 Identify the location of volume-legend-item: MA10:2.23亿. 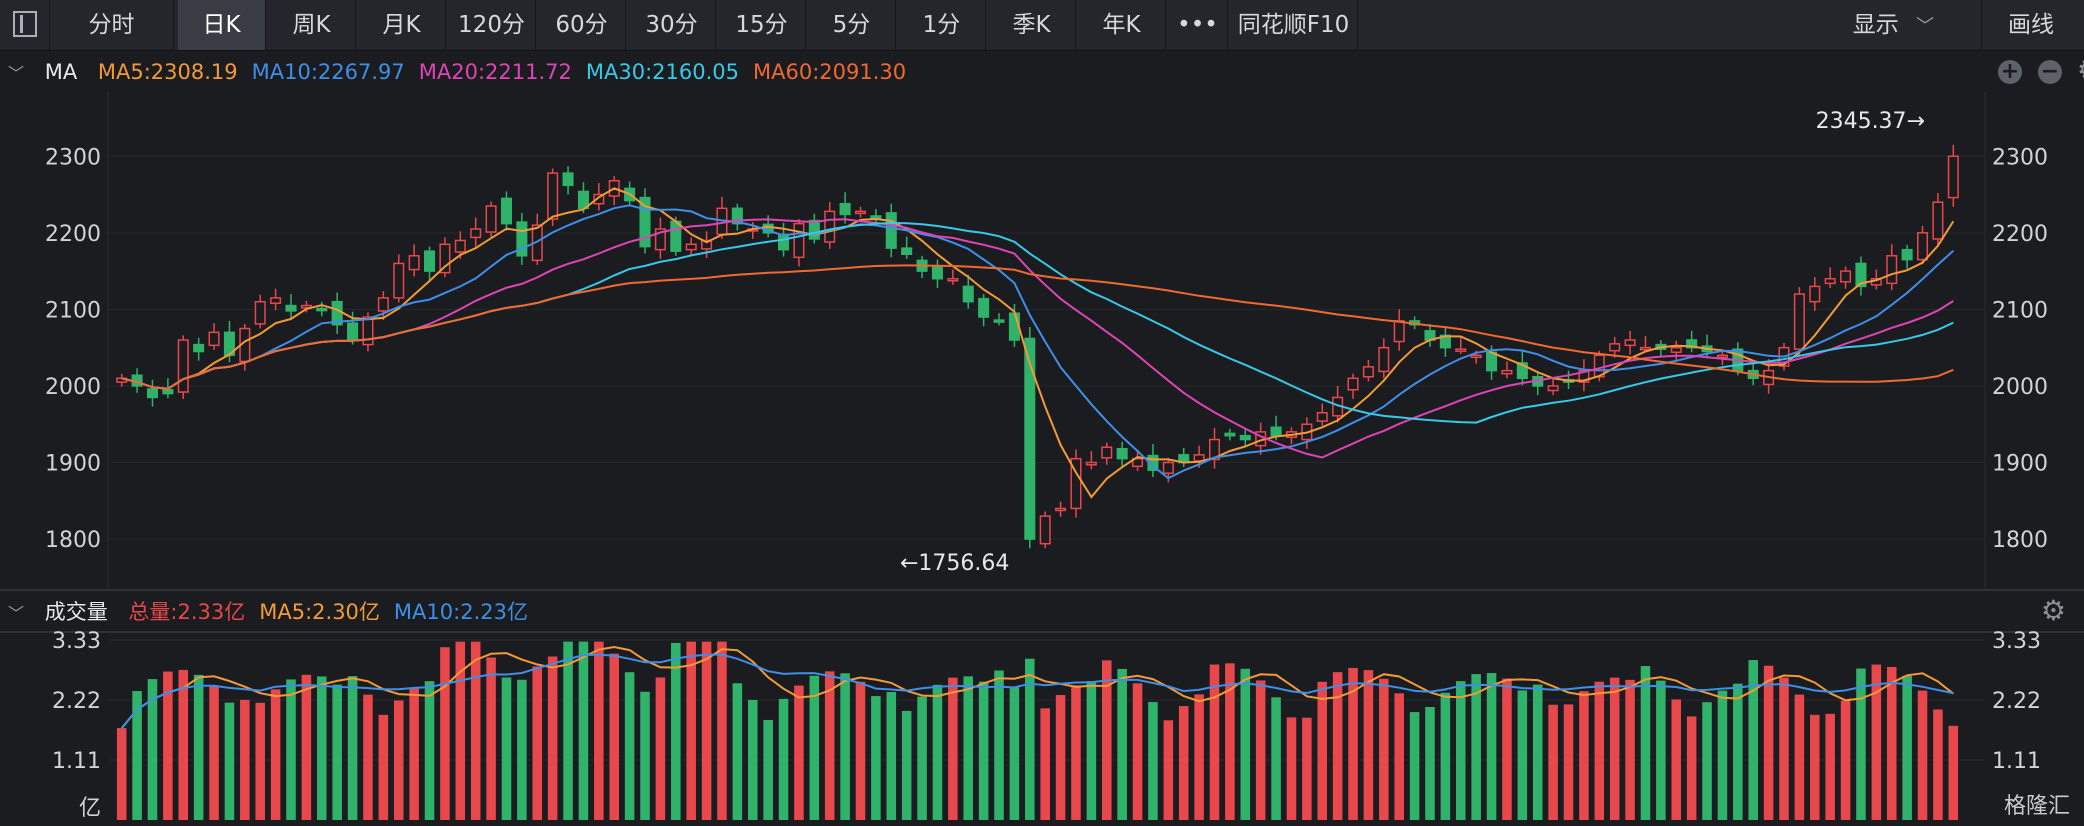
(460, 612).